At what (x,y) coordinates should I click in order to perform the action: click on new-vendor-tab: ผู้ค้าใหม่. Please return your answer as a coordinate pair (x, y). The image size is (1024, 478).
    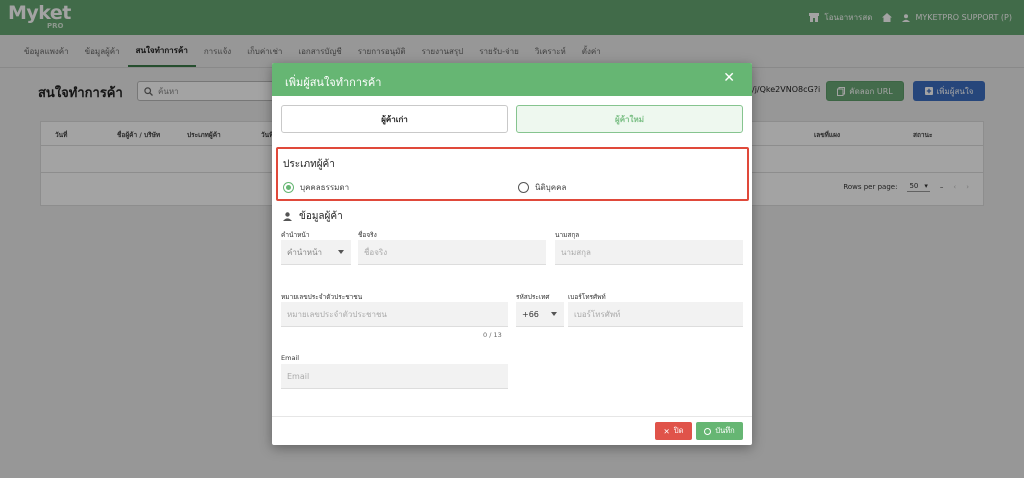
    Looking at the image, I should click on (629, 119).